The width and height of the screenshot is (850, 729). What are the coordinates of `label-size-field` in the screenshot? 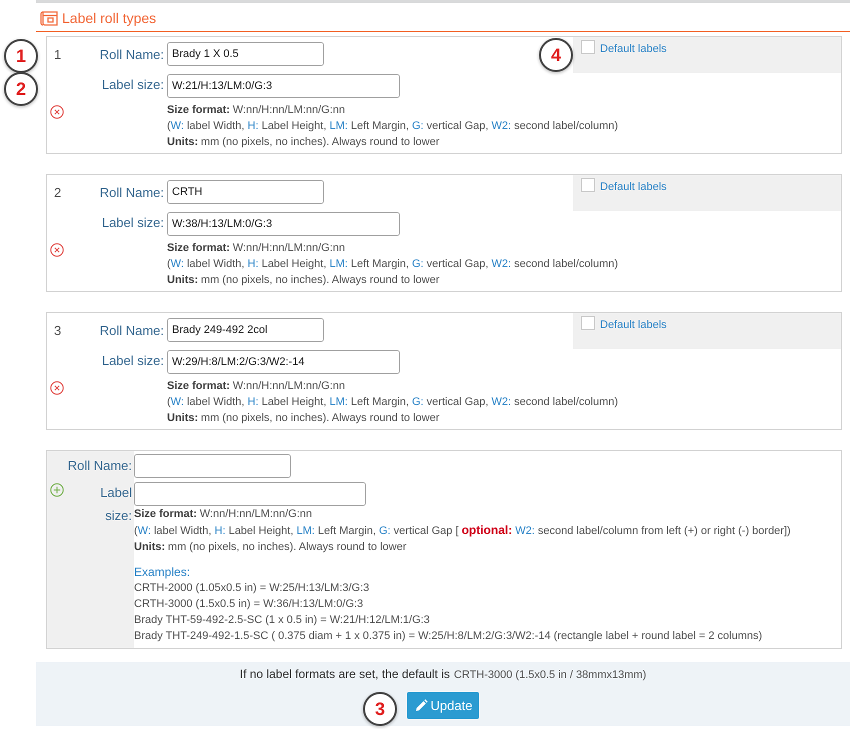 It's located at (250, 494).